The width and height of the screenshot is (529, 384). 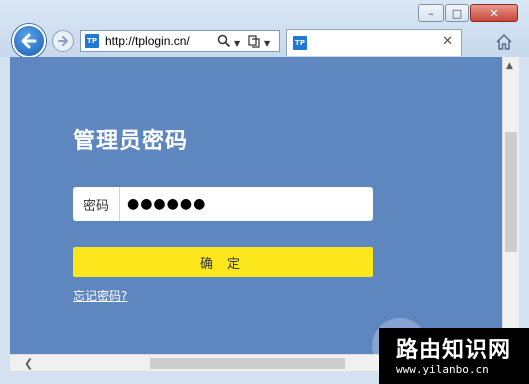 I want to click on home-icon, so click(x=504, y=42).